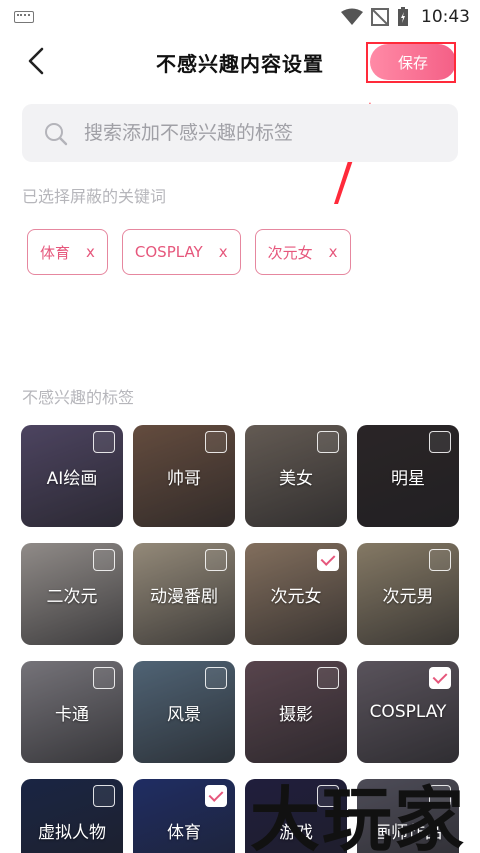  What do you see at coordinates (296, 712) in the screenshot?
I see `tag-tile: 摄影` at bounding box center [296, 712].